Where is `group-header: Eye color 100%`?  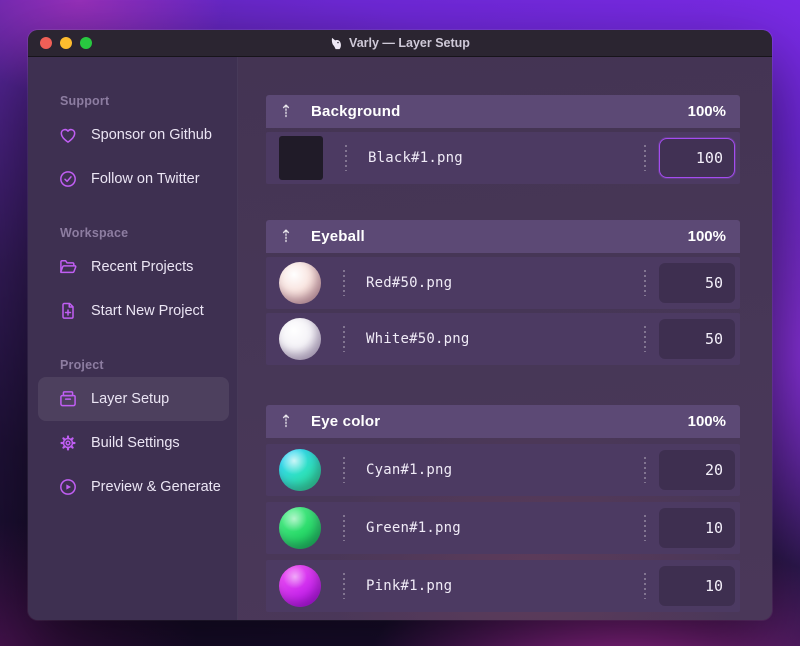 group-header: Eye color 100% is located at coordinates (503, 421).